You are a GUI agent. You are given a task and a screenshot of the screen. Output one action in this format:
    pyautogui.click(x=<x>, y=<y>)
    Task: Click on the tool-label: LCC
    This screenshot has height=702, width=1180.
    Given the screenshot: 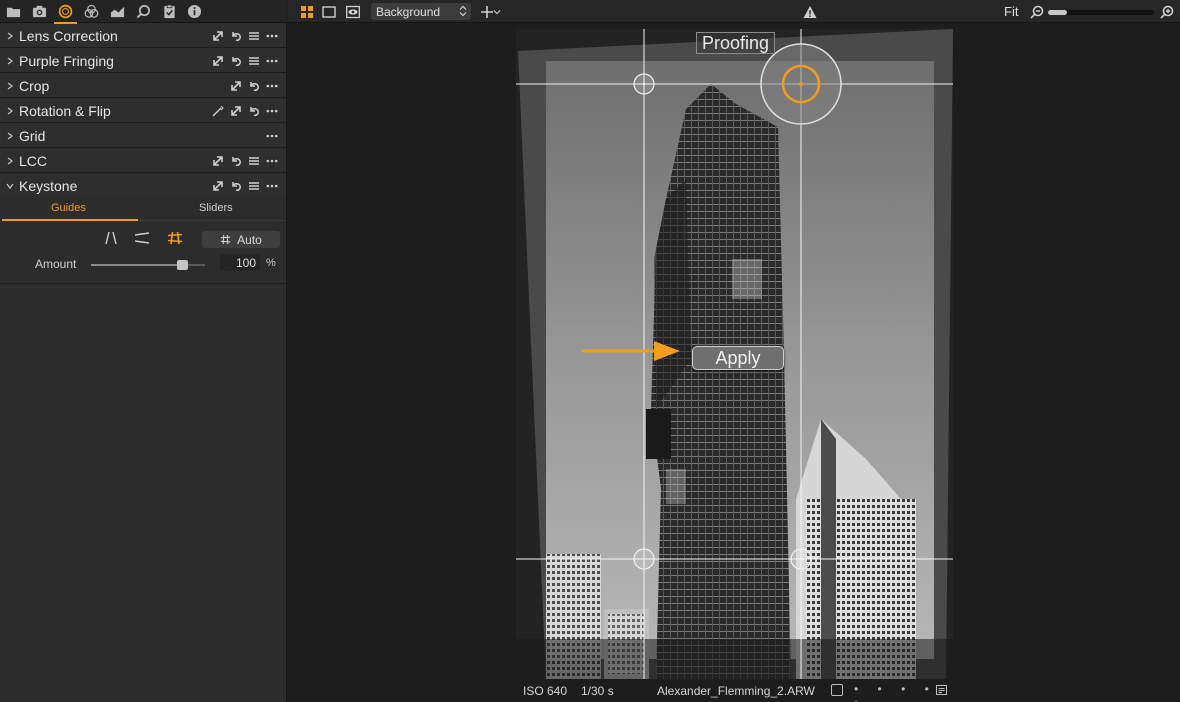 What is the action you would take?
    pyautogui.click(x=33, y=160)
    